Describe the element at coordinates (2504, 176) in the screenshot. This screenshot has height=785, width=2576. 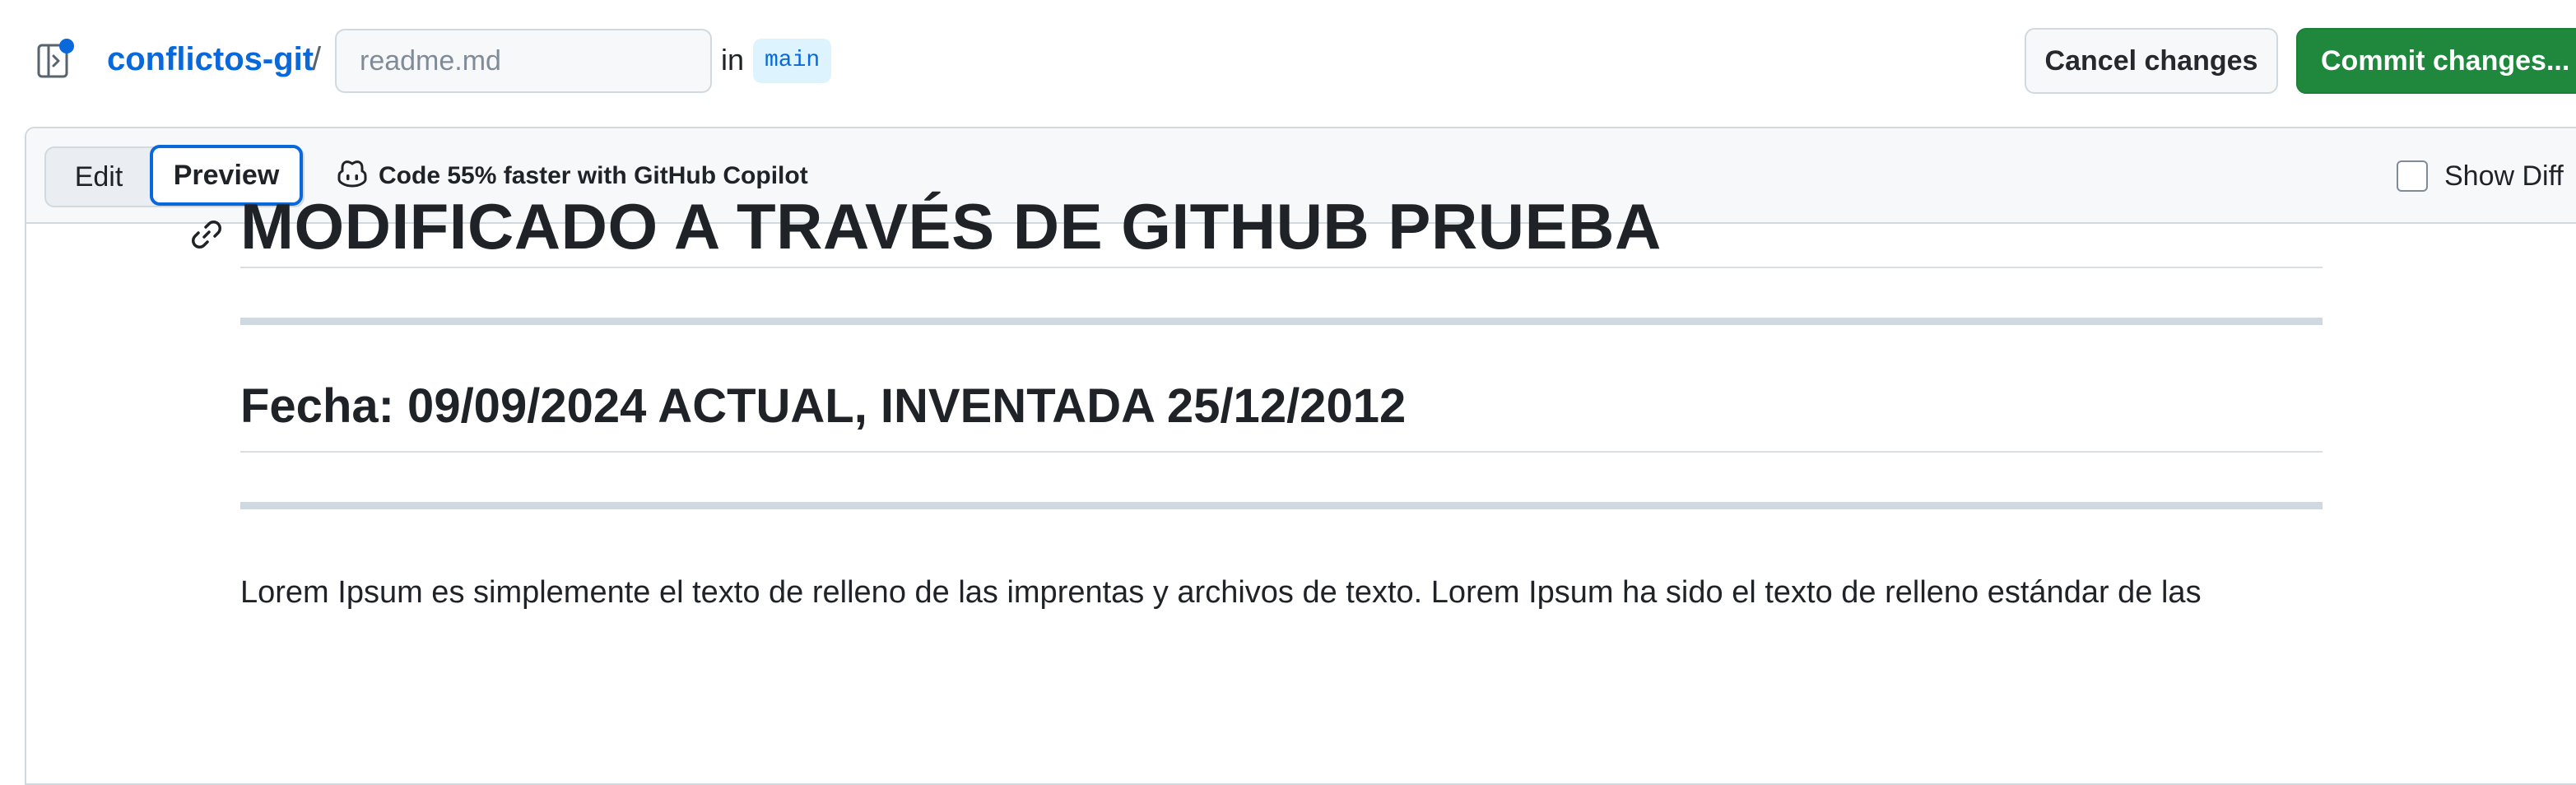
I see `show-diff-label: Show Diff` at that location.